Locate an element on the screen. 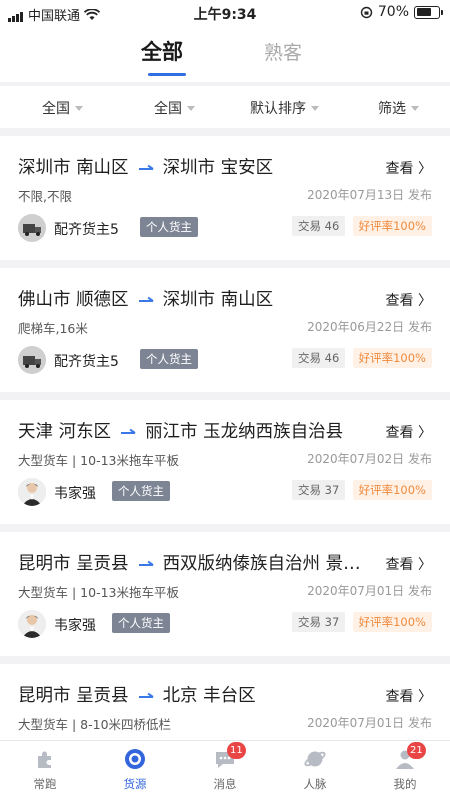 The image size is (450, 800). origin: 天津 河东区 is located at coordinates (65, 432).